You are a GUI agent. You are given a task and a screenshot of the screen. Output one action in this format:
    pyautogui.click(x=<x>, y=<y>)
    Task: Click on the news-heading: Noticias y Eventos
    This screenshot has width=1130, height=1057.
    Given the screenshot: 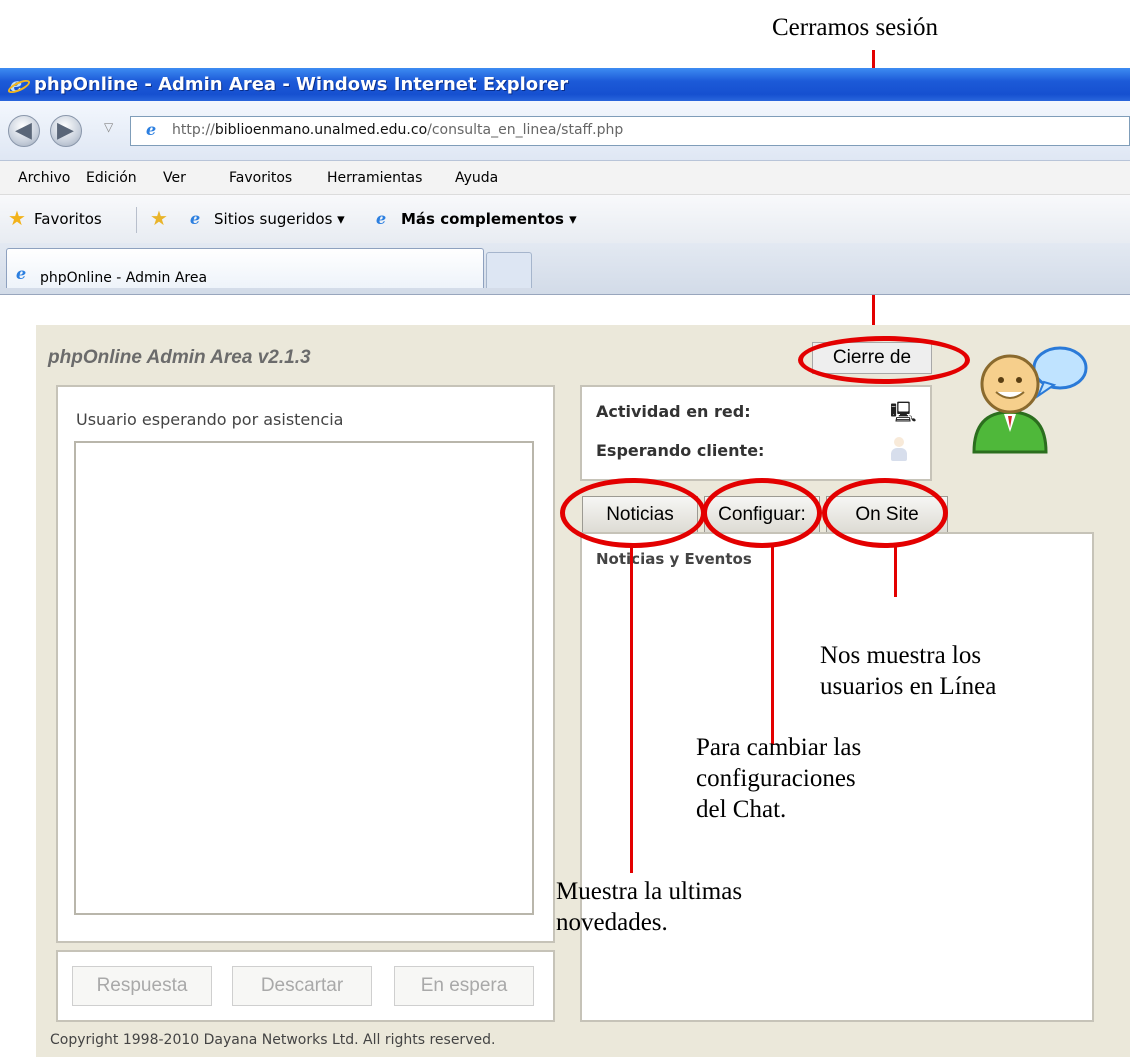 What is the action you would take?
    pyautogui.click(x=674, y=559)
    